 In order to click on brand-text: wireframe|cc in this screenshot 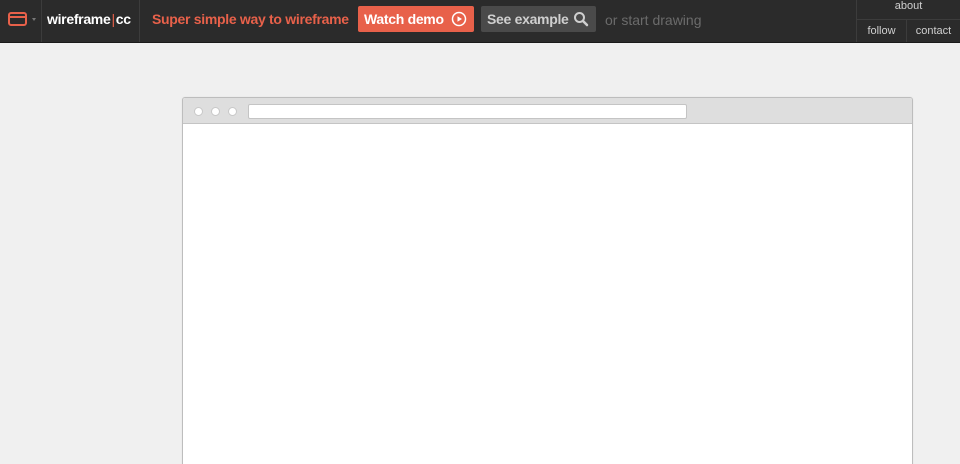, I will do `click(89, 19)`.